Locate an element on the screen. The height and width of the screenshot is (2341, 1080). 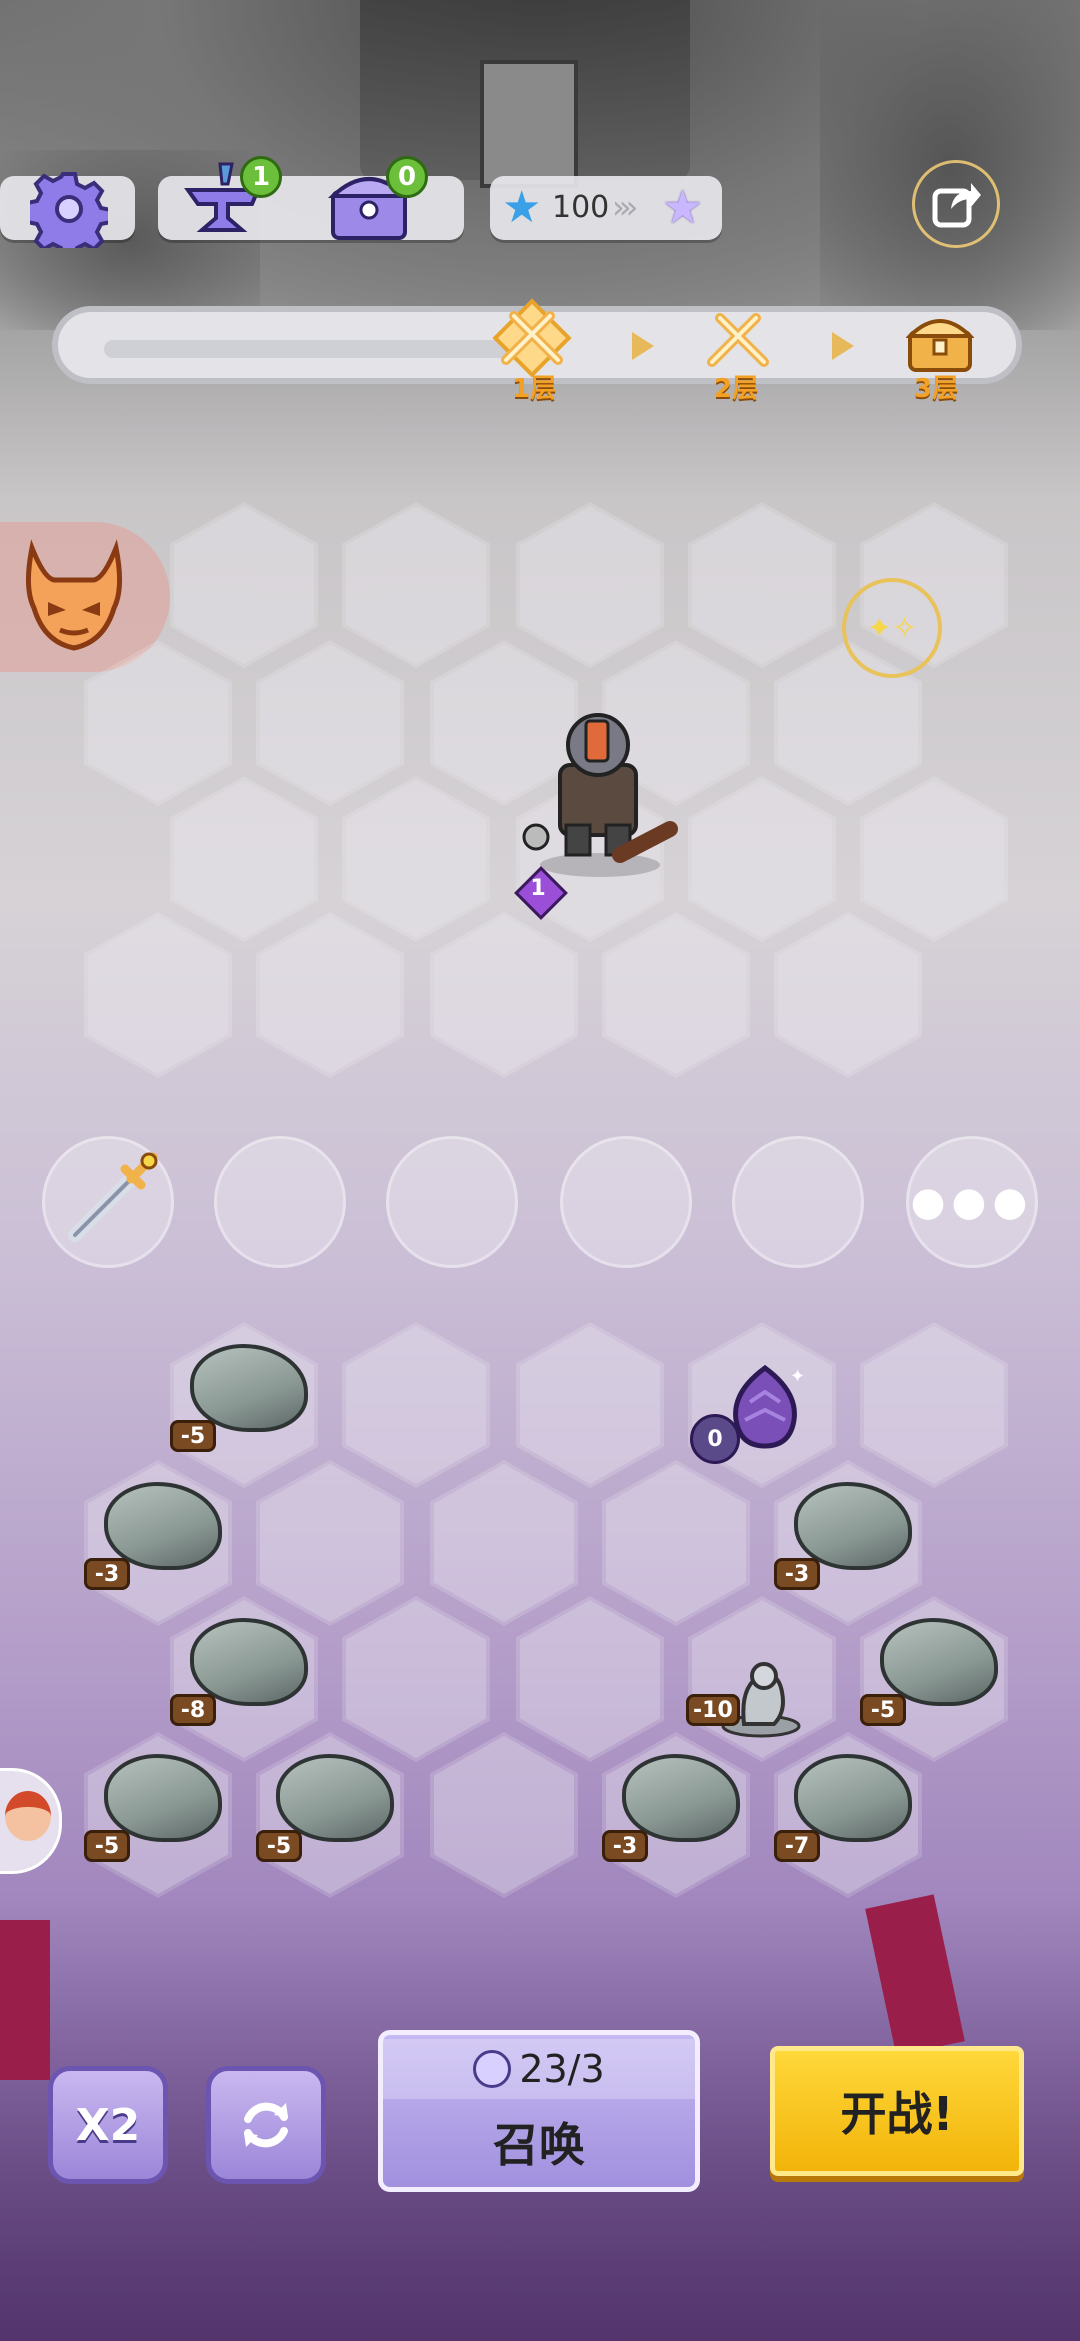
floor-2-label: 2层 is located at coordinates (736, 389).